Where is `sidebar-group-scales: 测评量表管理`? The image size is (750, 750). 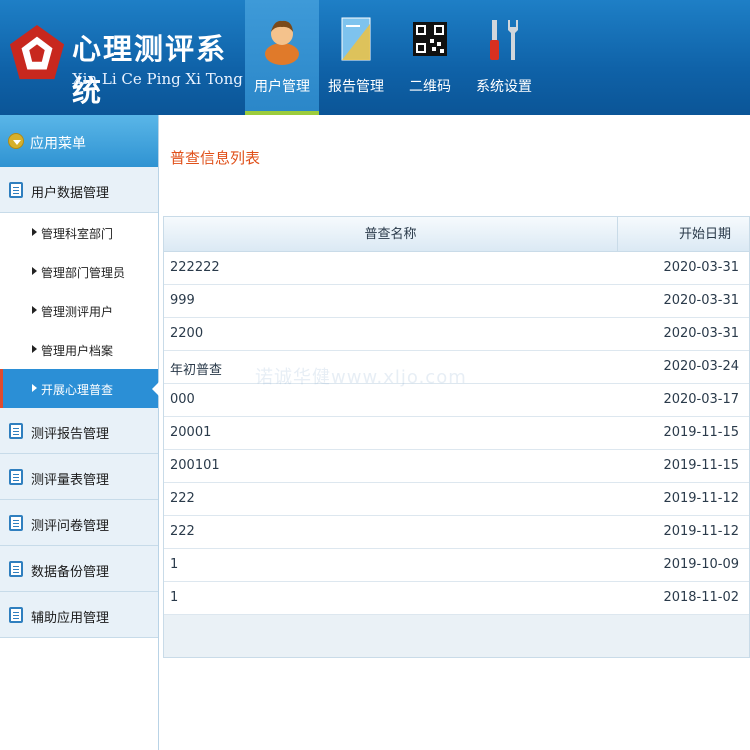
sidebar-group-scales: 测评量表管理 is located at coordinates (79, 477).